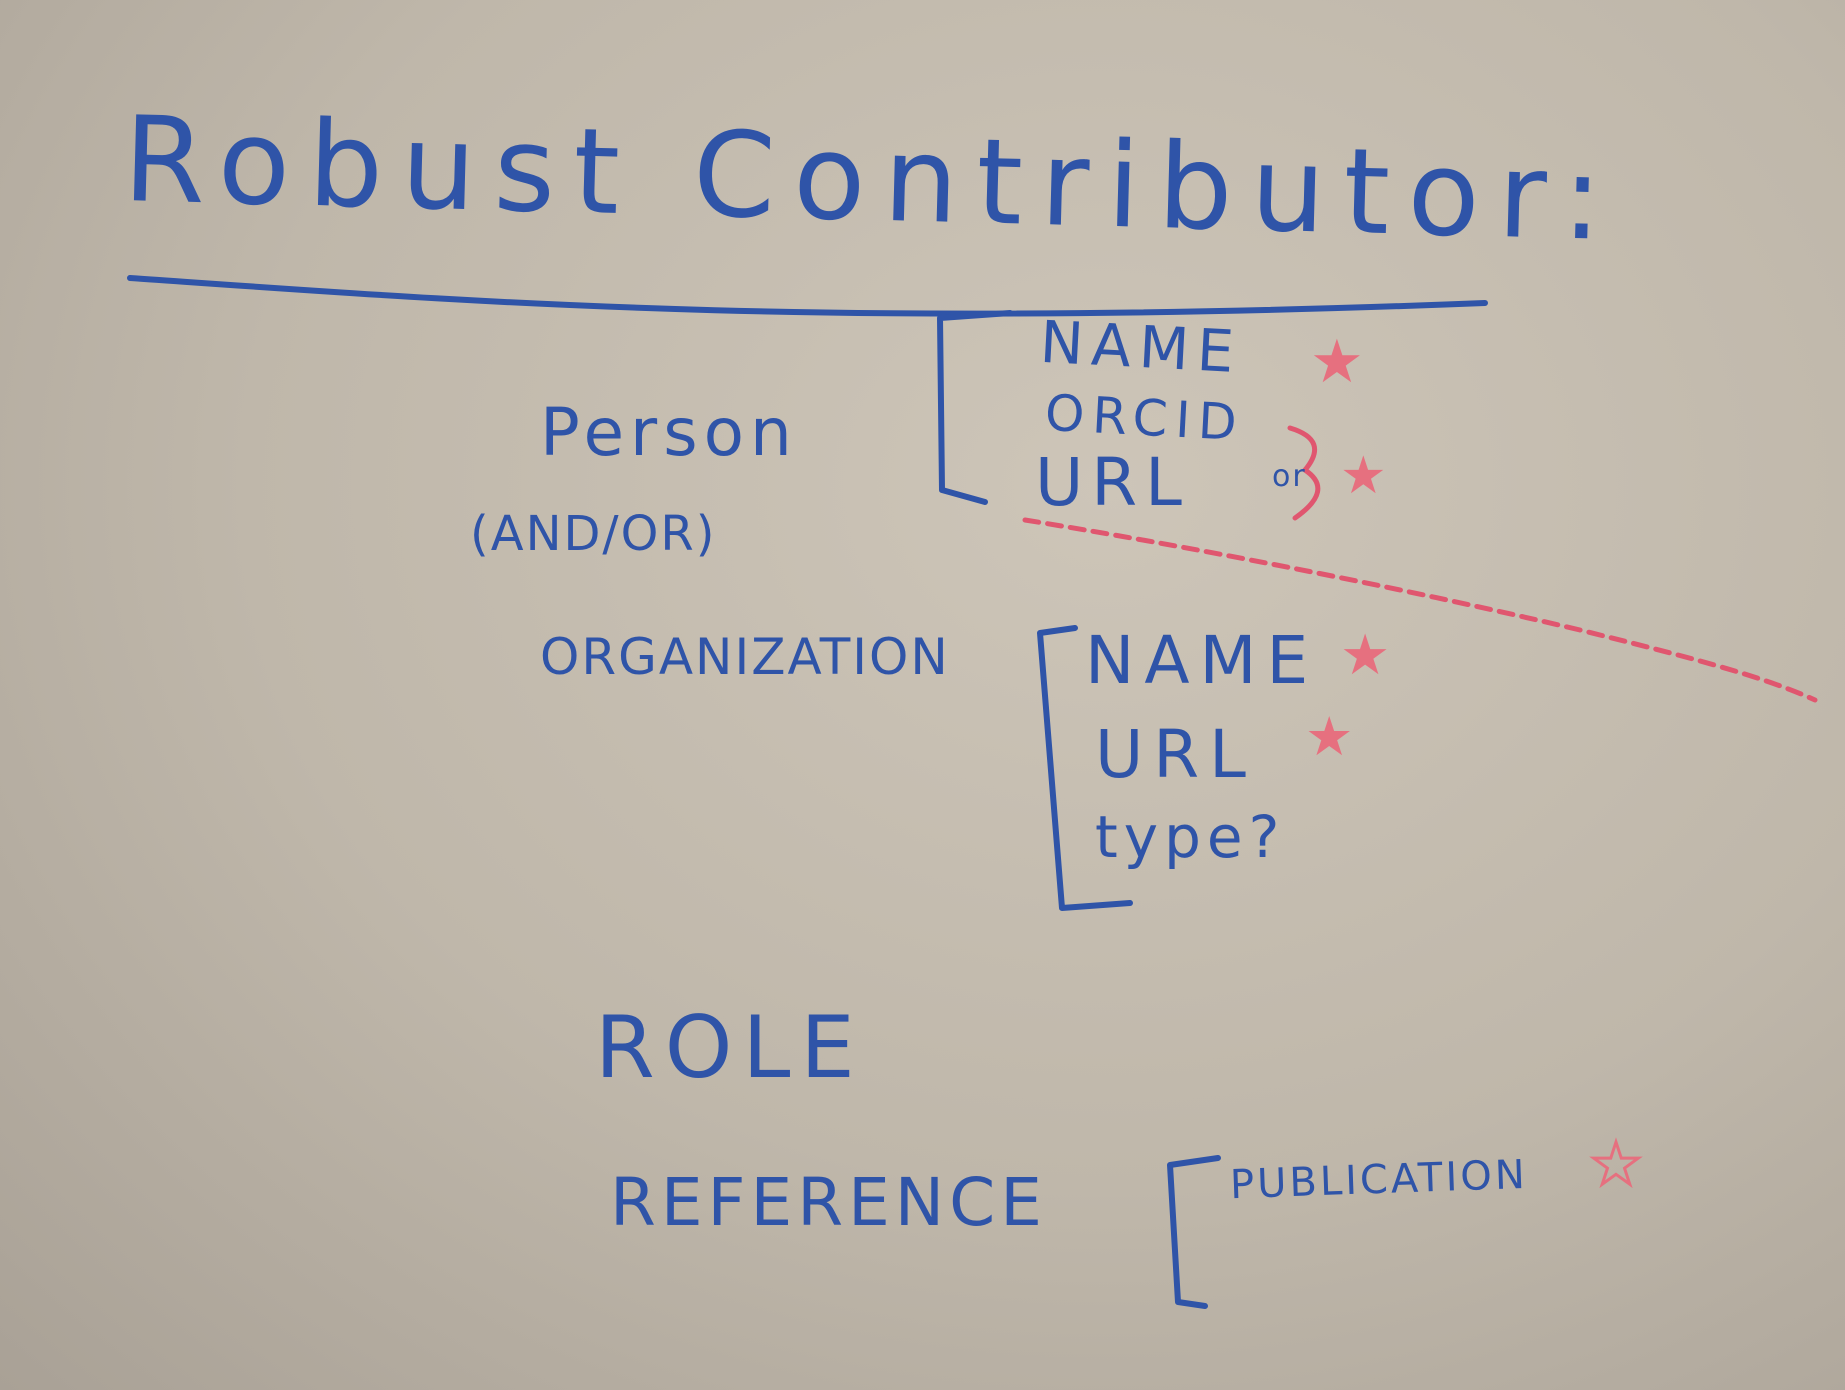  Describe the element at coordinates (593, 534) in the screenshot. I see `and-or-label: (AND/OR)` at that location.